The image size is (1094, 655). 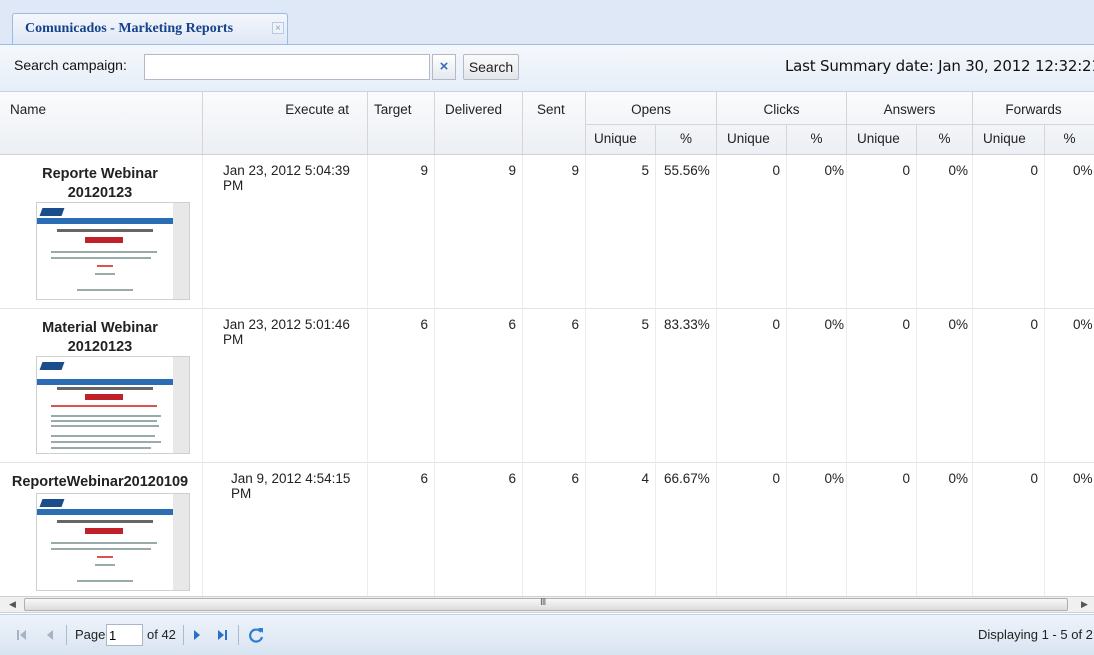 What do you see at coordinates (285, 386) in the screenshot?
I see `execute-at-cell: Jan 23, 2012 5:01:46 PM` at bounding box center [285, 386].